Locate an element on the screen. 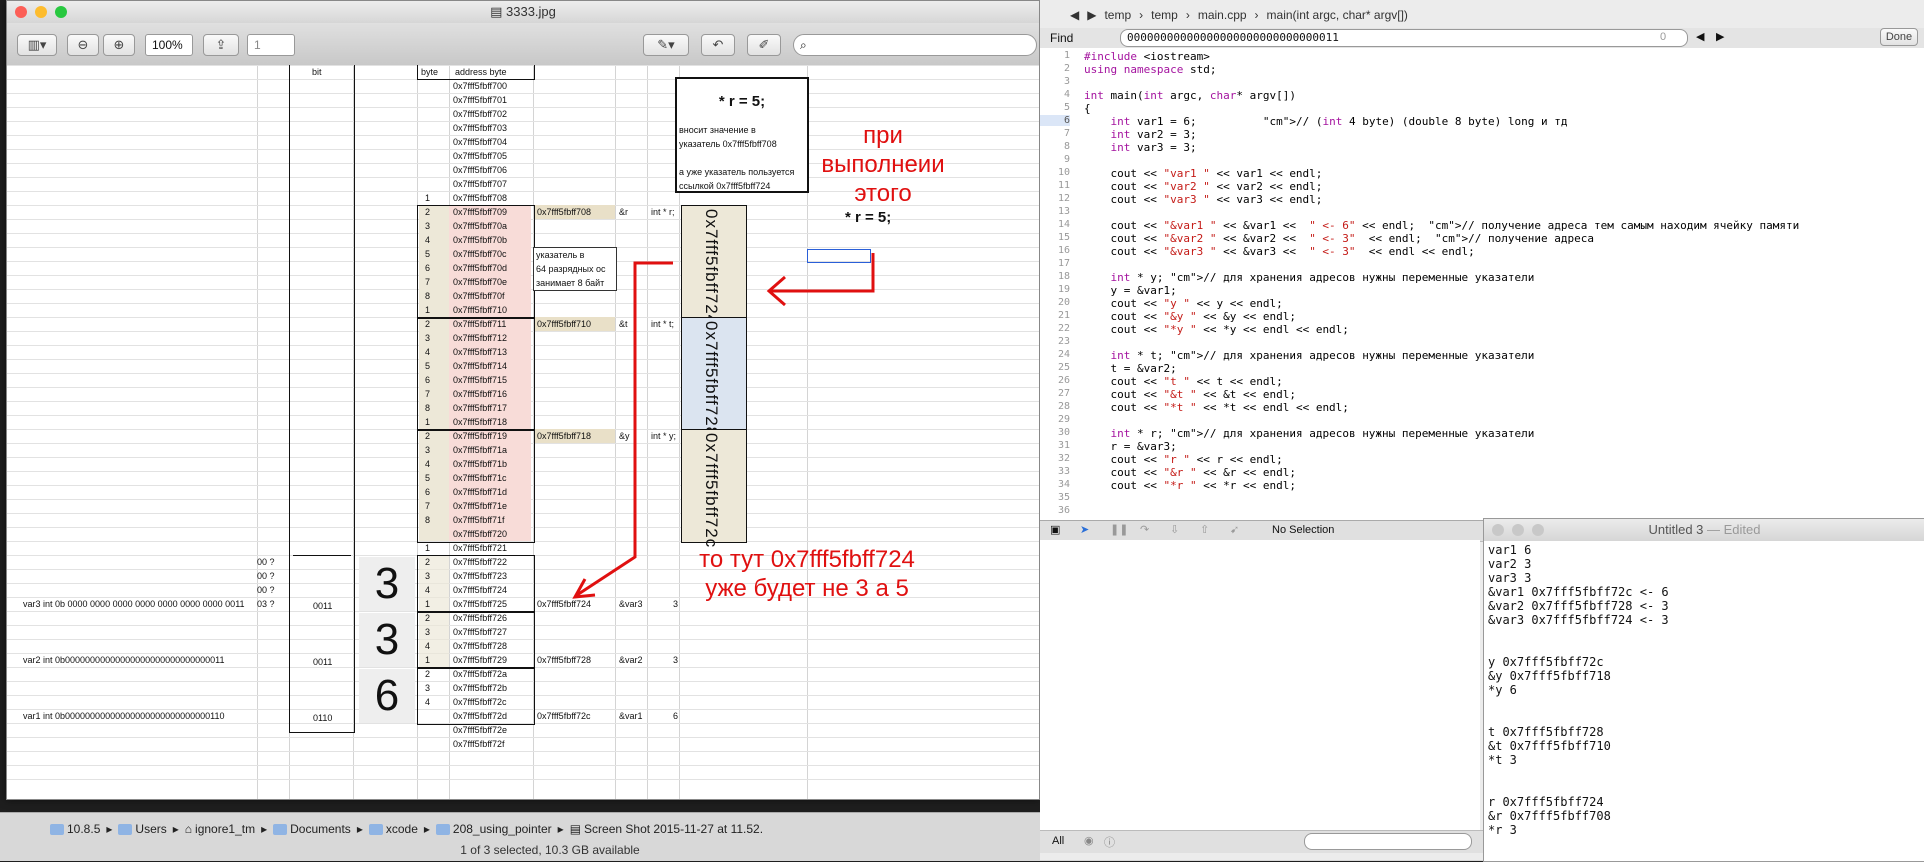 The image size is (1924, 862). line-number: 6 is located at coordinates (1055, 120).